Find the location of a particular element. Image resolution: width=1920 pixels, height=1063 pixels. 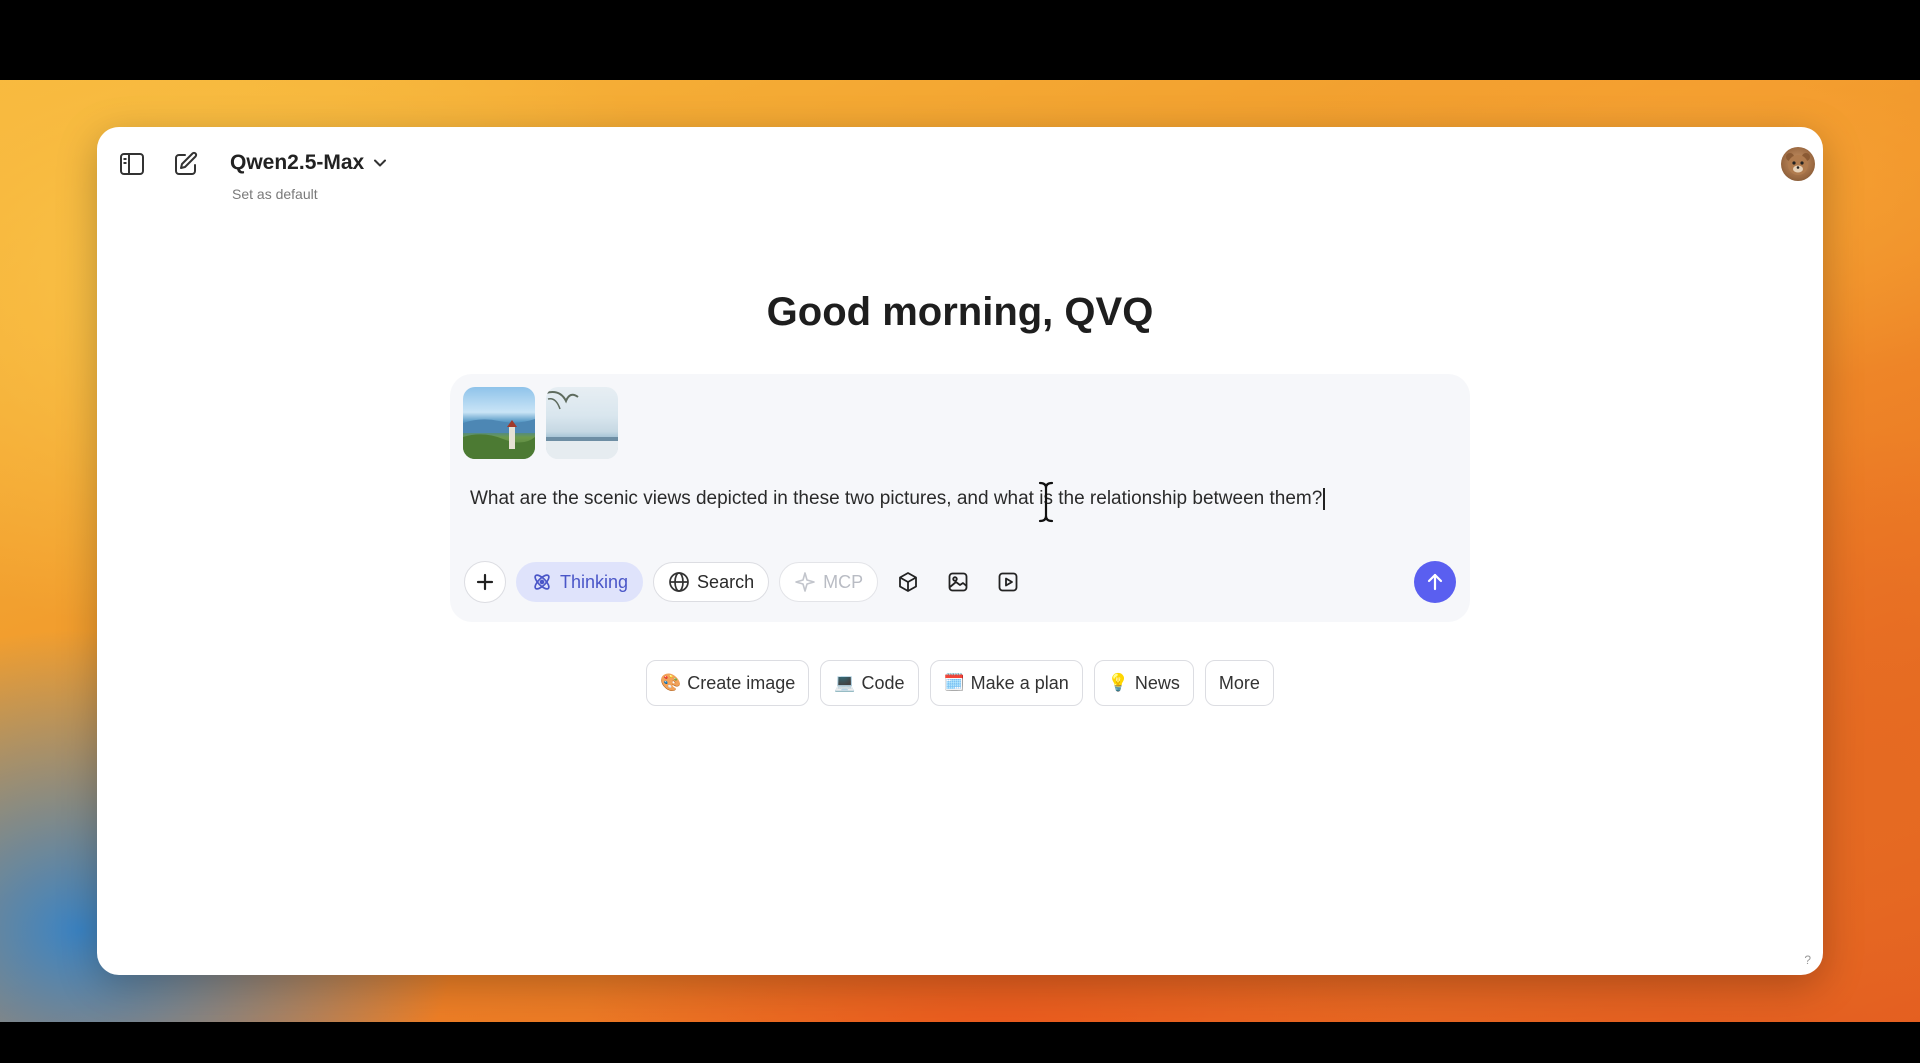

composer-toolbar: Thinking Search MCP is located at coordinates (746, 582).